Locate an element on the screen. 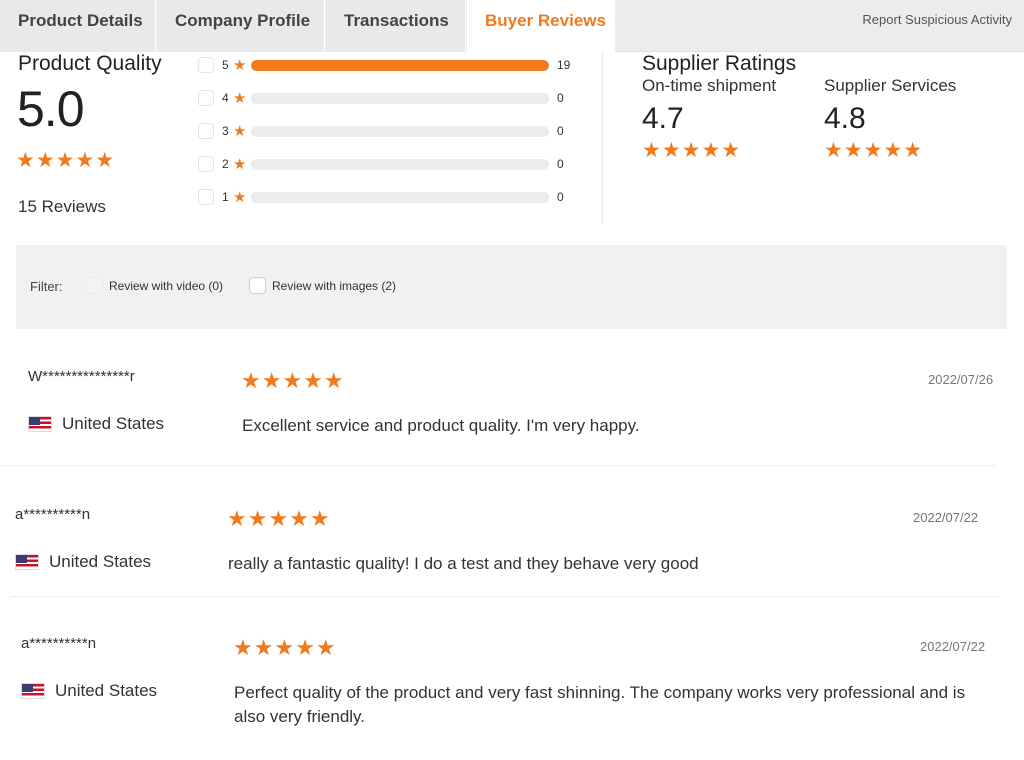 The height and width of the screenshot is (760, 1024). review-date: 2022/07/26 is located at coordinates (961, 379).